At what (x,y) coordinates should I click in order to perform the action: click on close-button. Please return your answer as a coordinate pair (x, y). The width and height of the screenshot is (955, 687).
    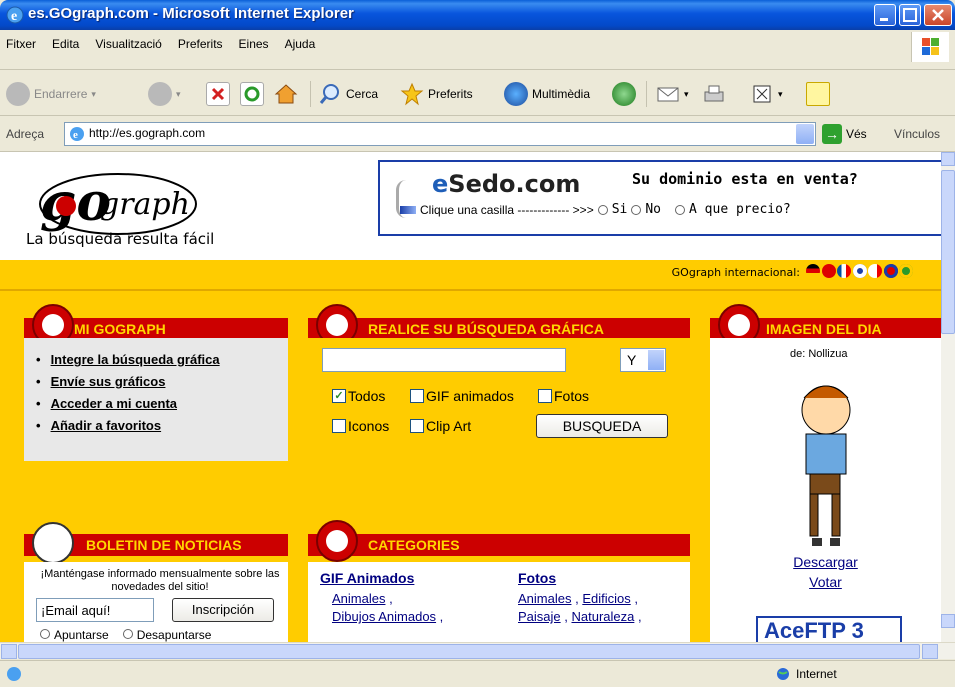
    Looking at the image, I should click on (938, 15).